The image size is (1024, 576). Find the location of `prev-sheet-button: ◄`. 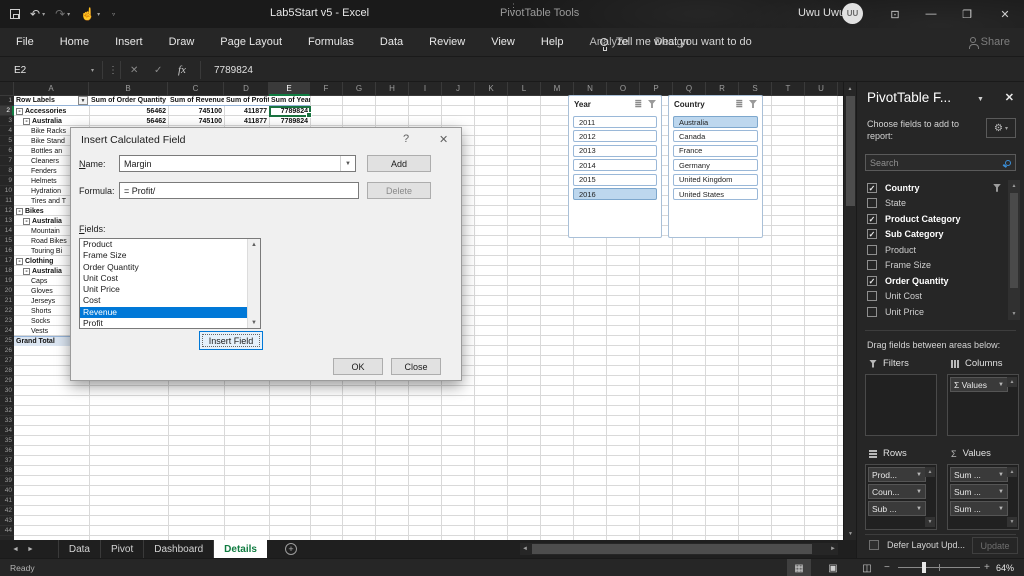

prev-sheet-button: ◄ is located at coordinates (15, 549).